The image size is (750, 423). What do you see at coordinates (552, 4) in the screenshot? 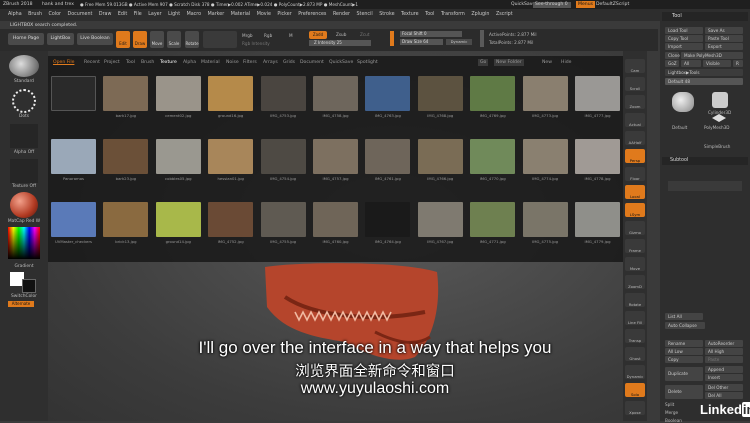
I see `see-through-slider: See-through 0` at bounding box center [552, 4].